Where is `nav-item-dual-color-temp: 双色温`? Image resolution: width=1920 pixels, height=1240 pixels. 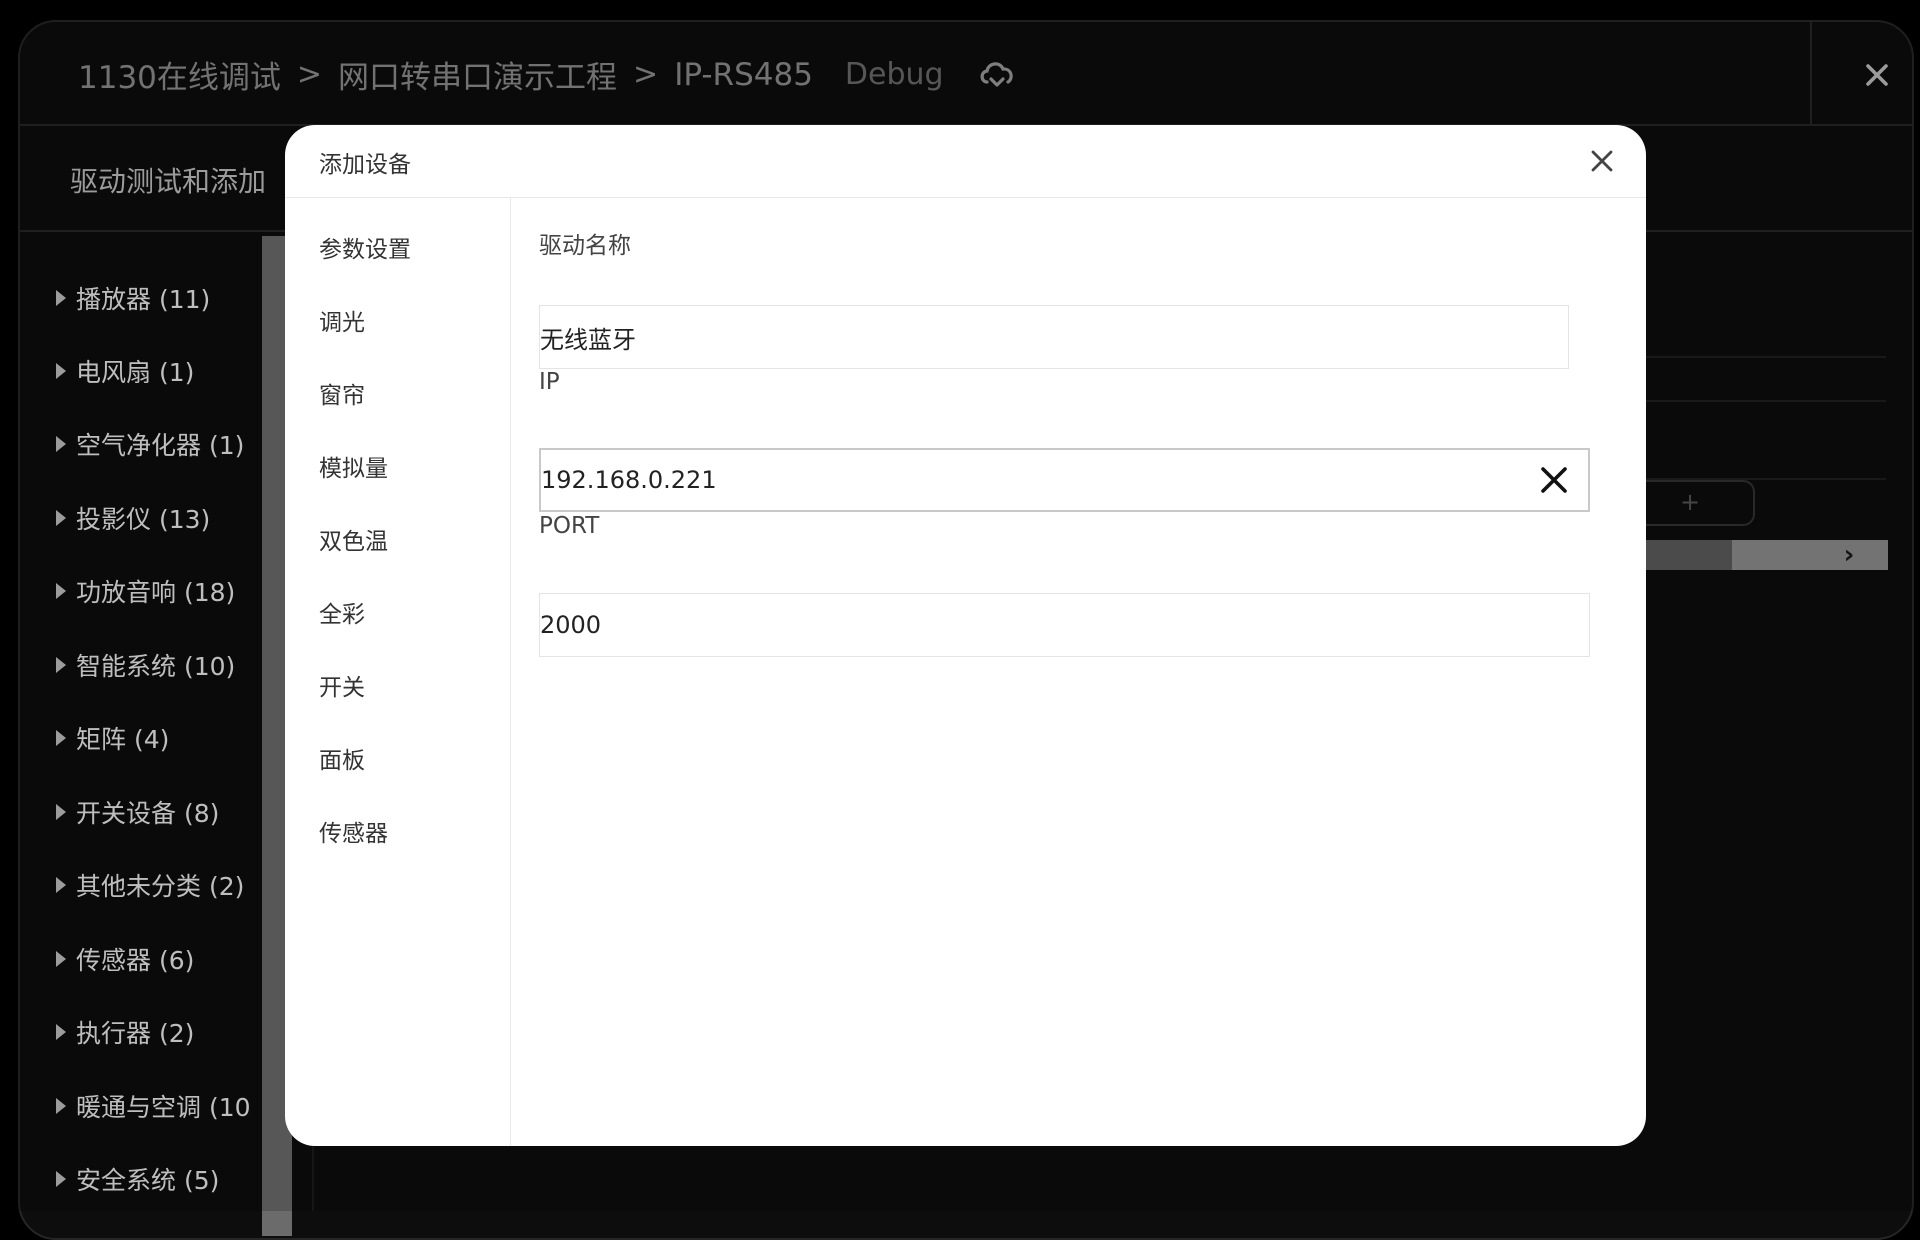 nav-item-dual-color-temp: 双色温 is located at coordinates (353, 539).